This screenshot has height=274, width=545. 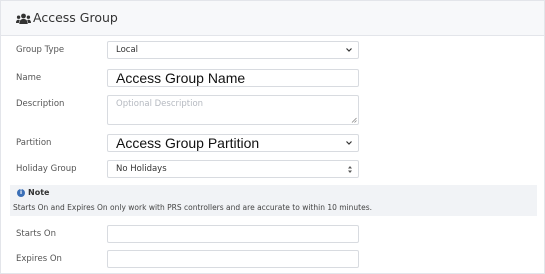 I want to click on group-type-label: Group Type, so click(x=40, y=50).